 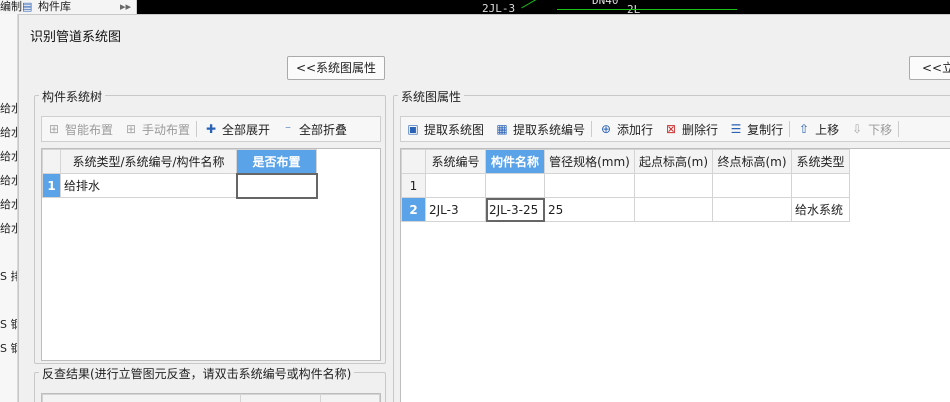 I want to click on copy-row-button: ☰ 复制行, so click(x=755, y=129).